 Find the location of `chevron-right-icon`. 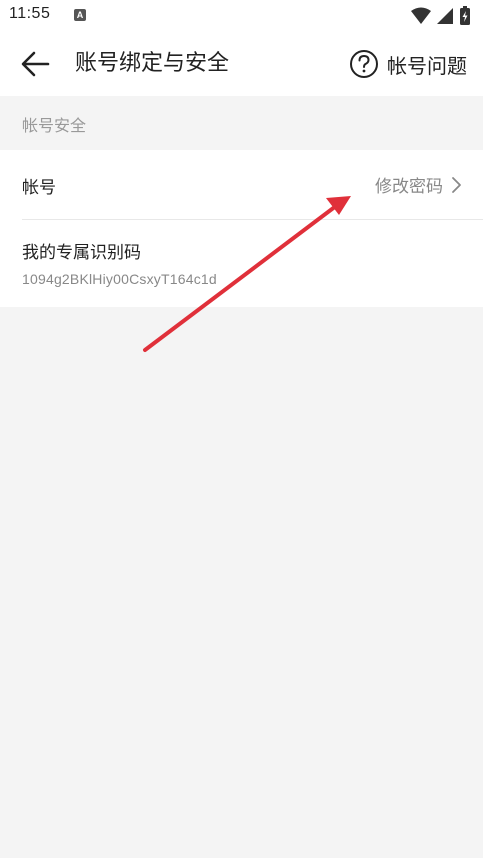

chevron-right-icon is located at coordinates (456, 185).